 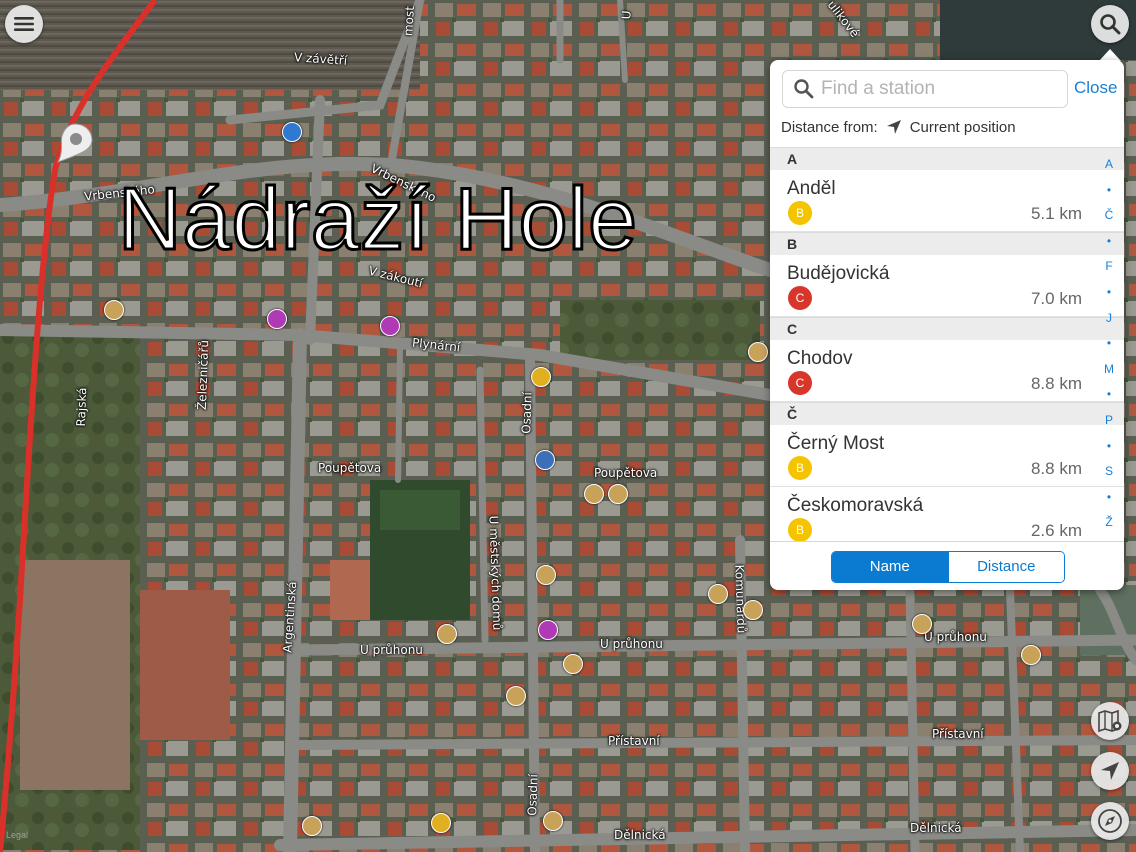 I want to click on station-title-clip: Nádraží Hole, so click(x=385, y=215).